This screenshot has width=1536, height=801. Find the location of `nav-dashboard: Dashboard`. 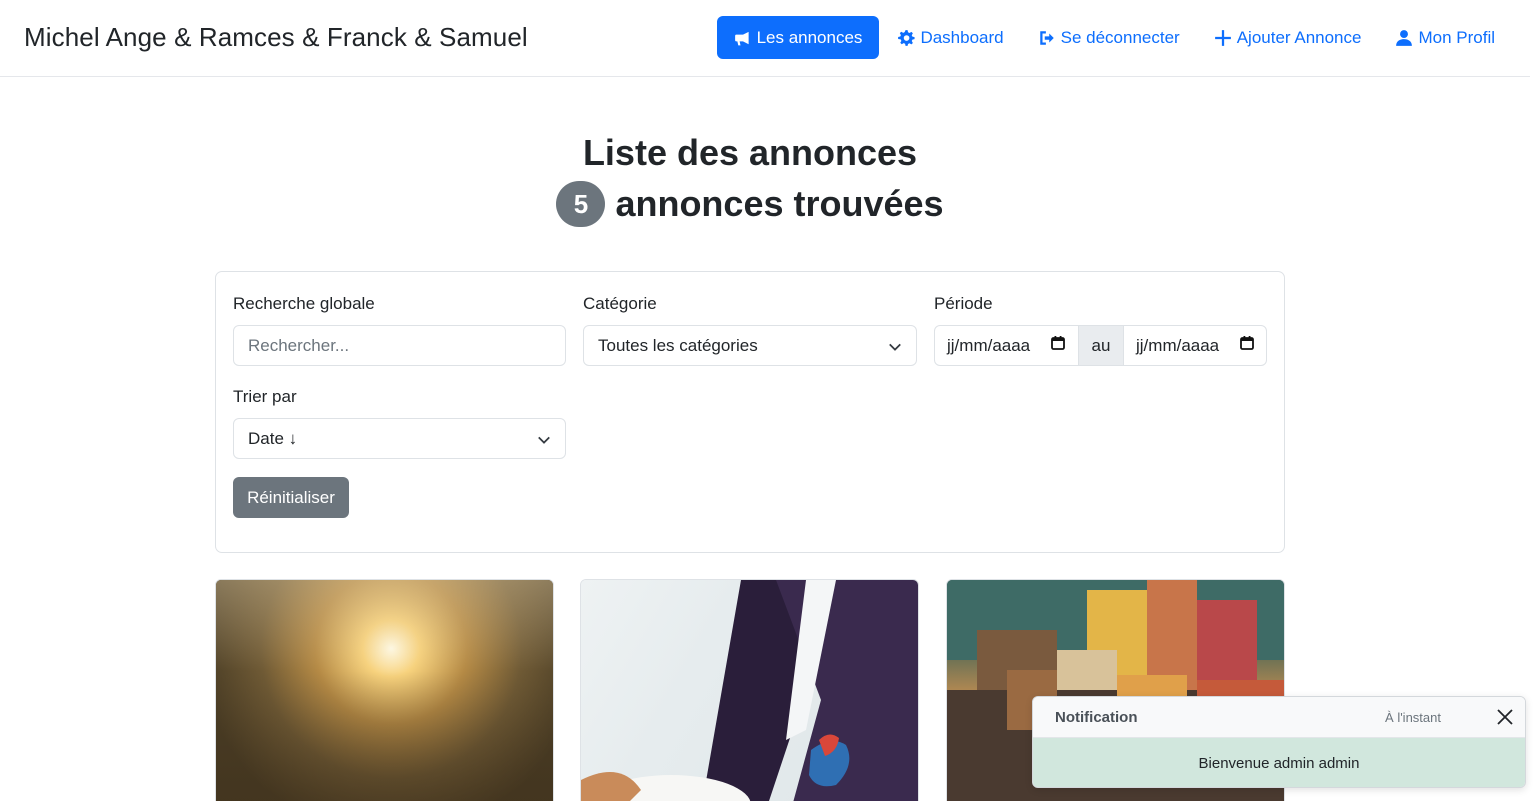

nav-dashboard: Dashboard is located at coordinates (950, 37).